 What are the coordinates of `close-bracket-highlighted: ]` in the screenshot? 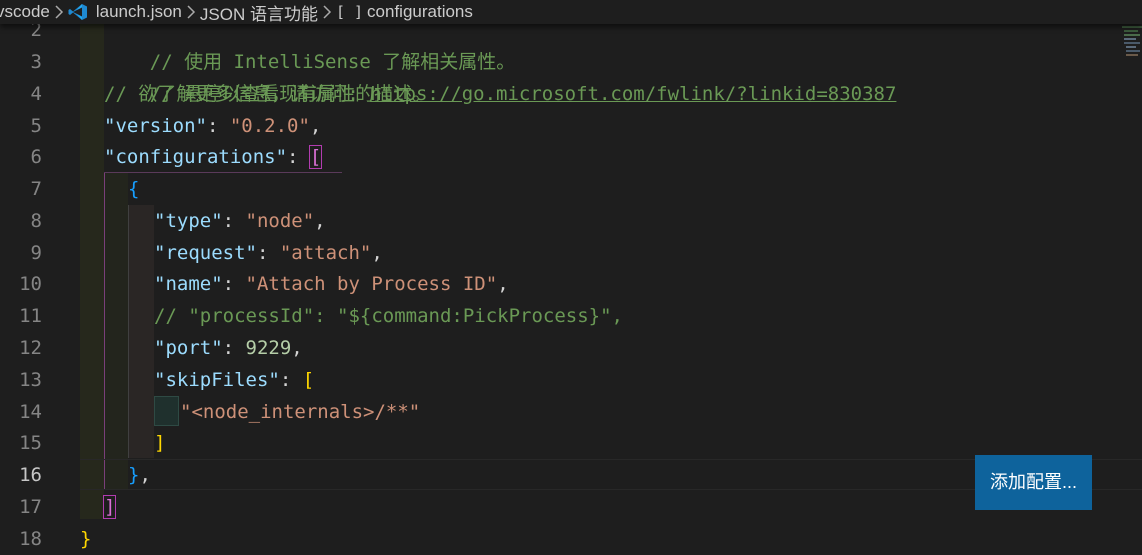 It's located at (109, 507).